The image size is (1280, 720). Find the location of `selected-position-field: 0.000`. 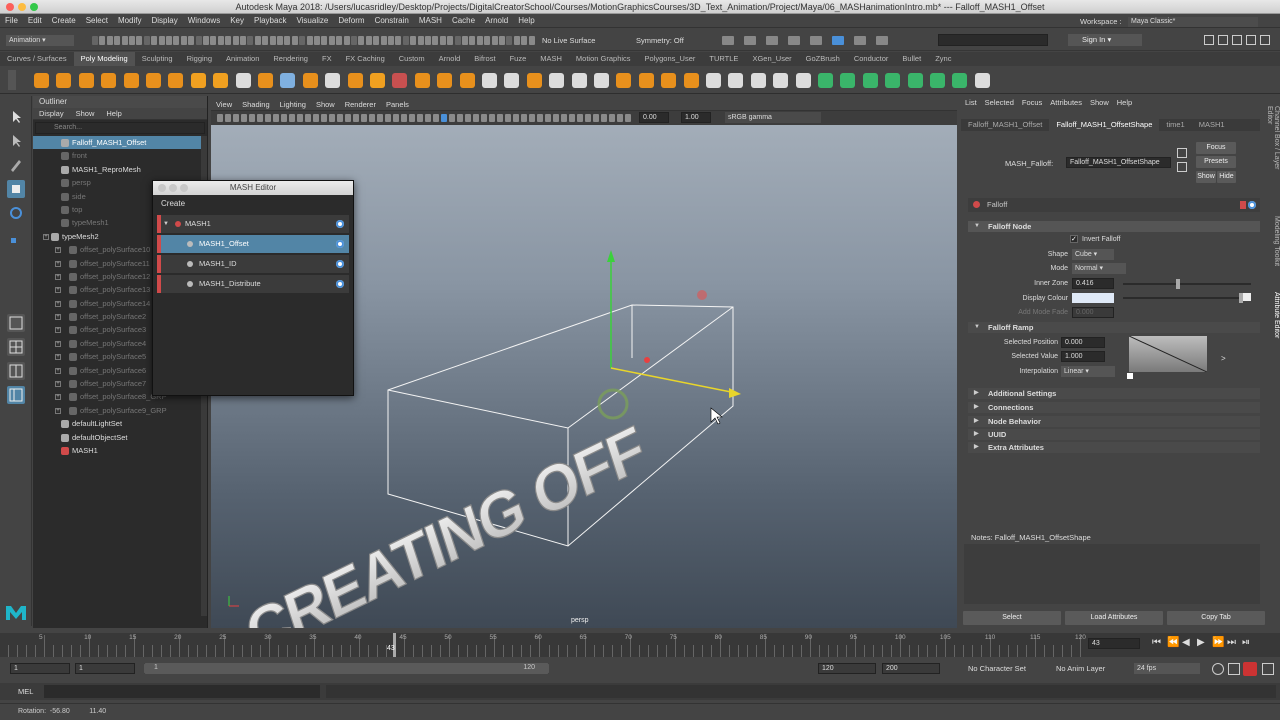

selected-position-field: 0.000 is located at coordinates (1083, 342).